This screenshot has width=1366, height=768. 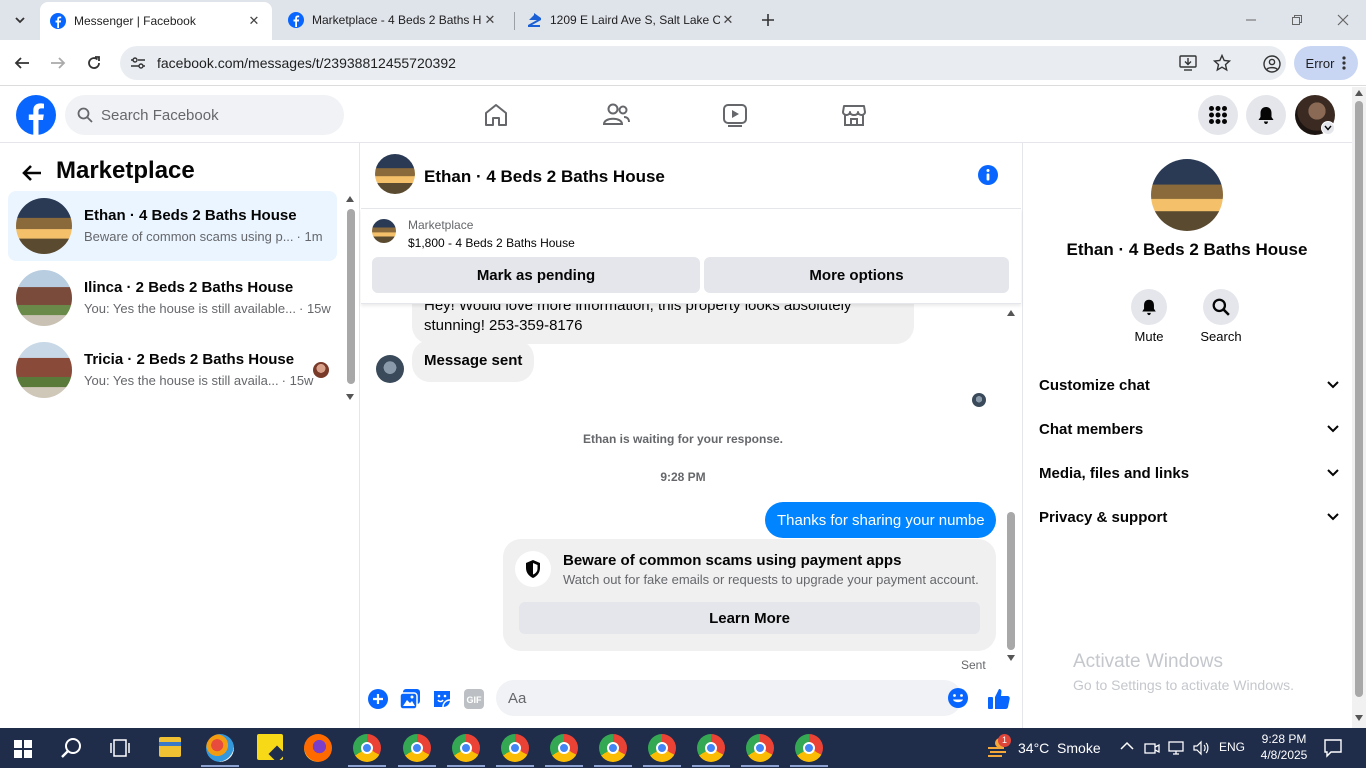 I want to click on sticker-button, so click(x=442, y=699).